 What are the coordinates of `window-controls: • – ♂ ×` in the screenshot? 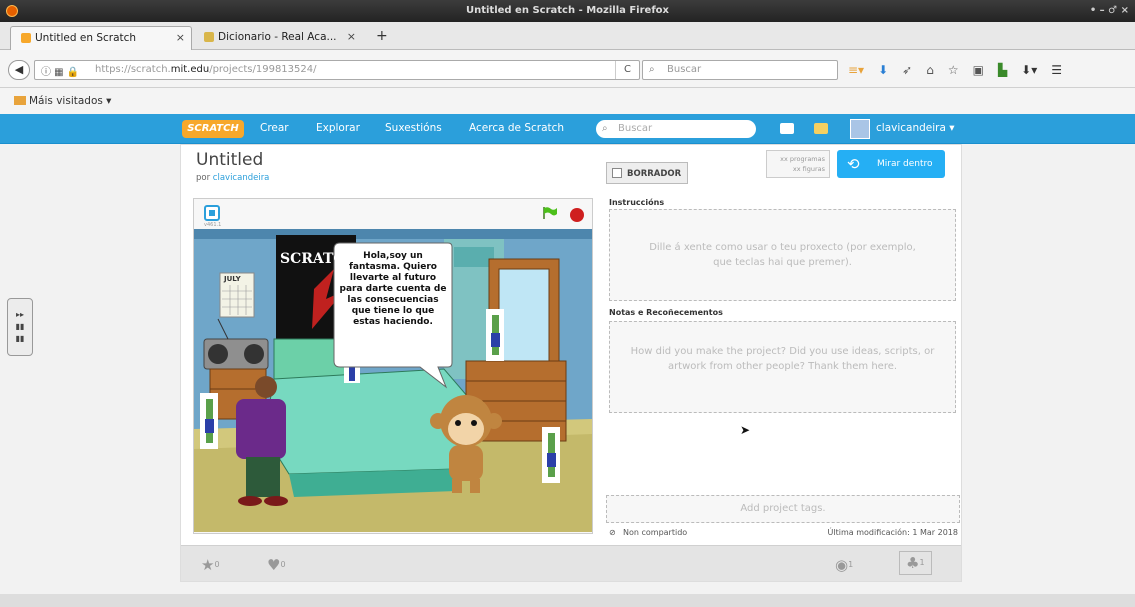 It's located at (1109, 11).